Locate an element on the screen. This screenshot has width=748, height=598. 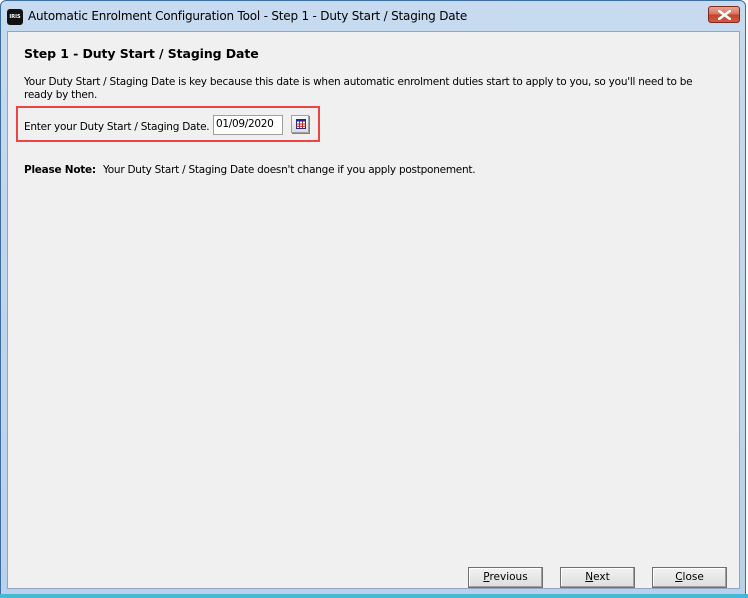
close-icon is located at coordinates (724, 15).